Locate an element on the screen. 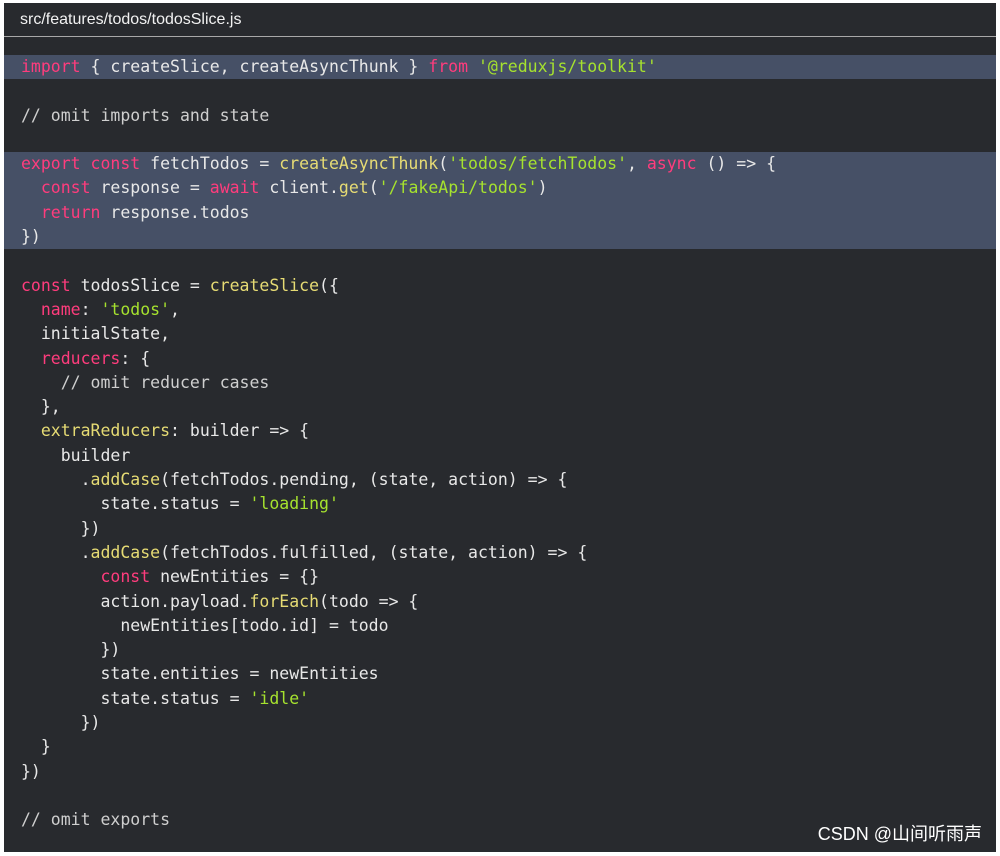  code-token: response.todos is located at coordinates (175, 212).